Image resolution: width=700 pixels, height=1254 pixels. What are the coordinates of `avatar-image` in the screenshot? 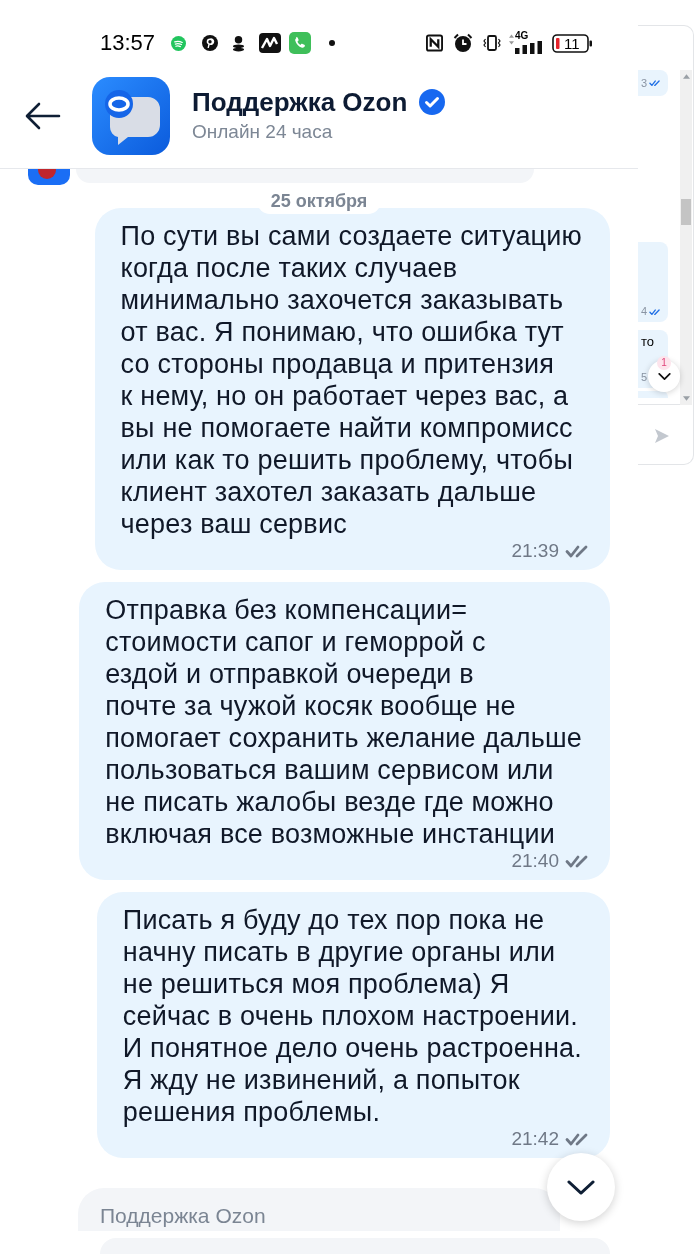 It's located at (49, 177).